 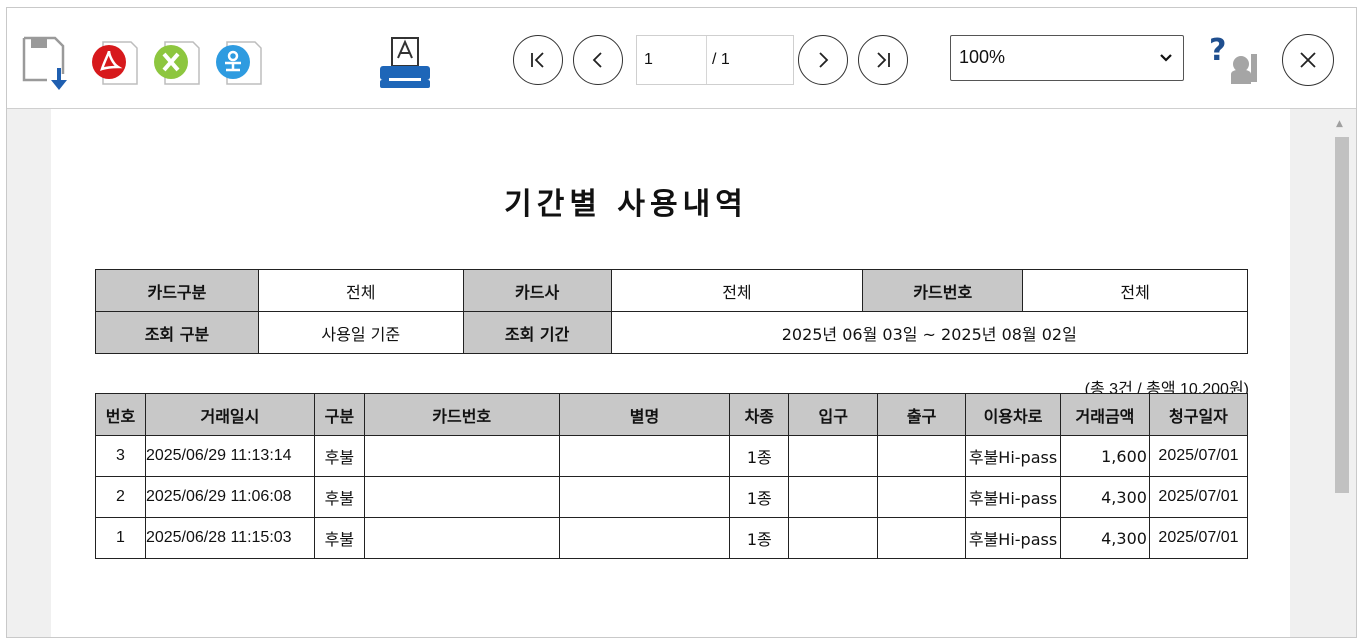 I want to click on next-page-button, so click(x=823, y=60).